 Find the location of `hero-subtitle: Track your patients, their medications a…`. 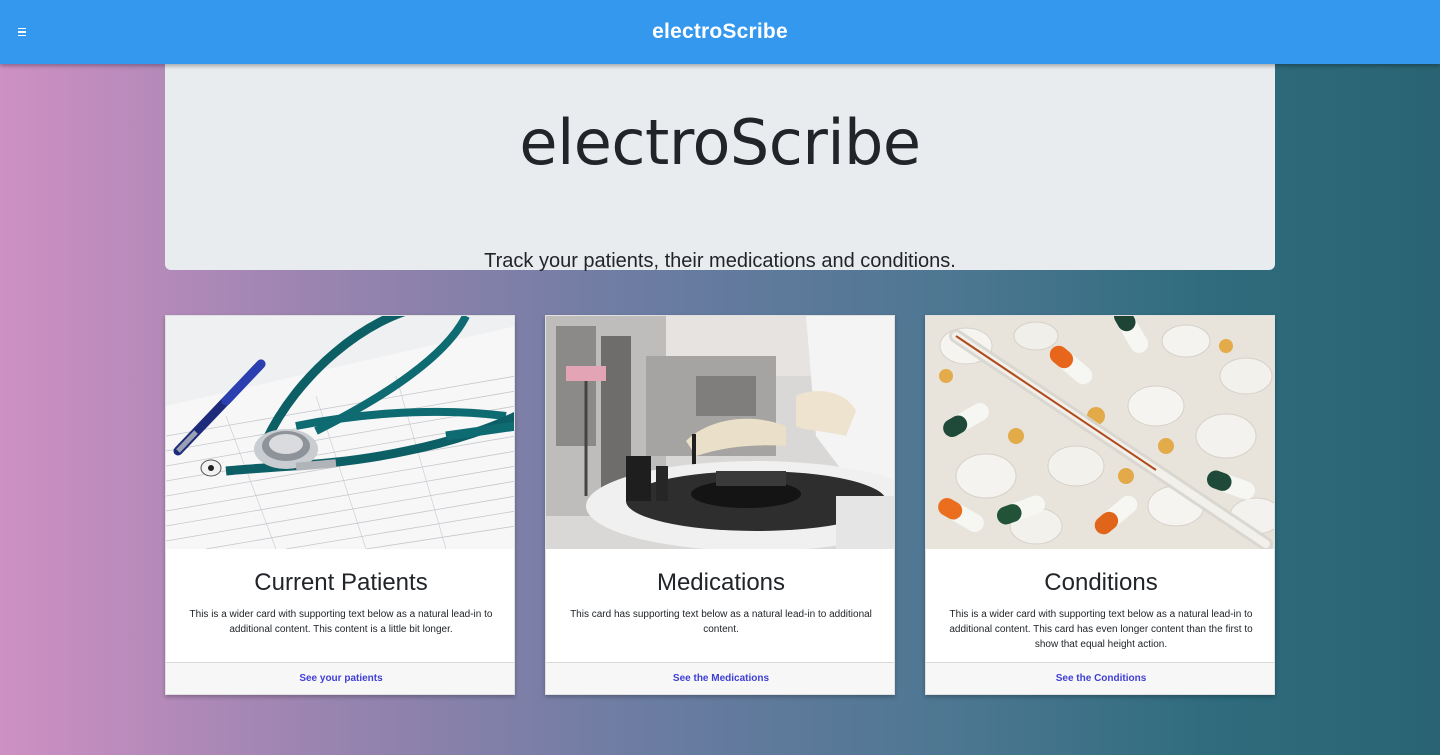

hero-subtitle: Track your patients, their medications a… is located at coordinates (720, 261).